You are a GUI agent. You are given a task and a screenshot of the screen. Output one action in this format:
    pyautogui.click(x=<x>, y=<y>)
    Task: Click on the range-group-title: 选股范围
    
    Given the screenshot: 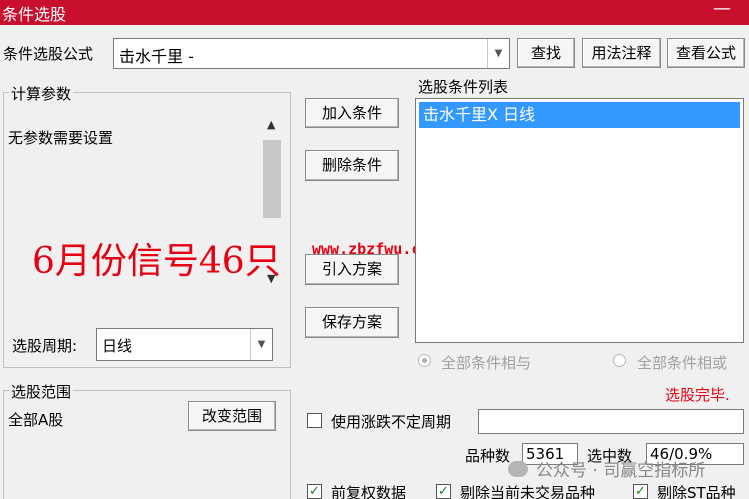 What is the action you would take?
    pyautogui.click(x=41, y=391)
    